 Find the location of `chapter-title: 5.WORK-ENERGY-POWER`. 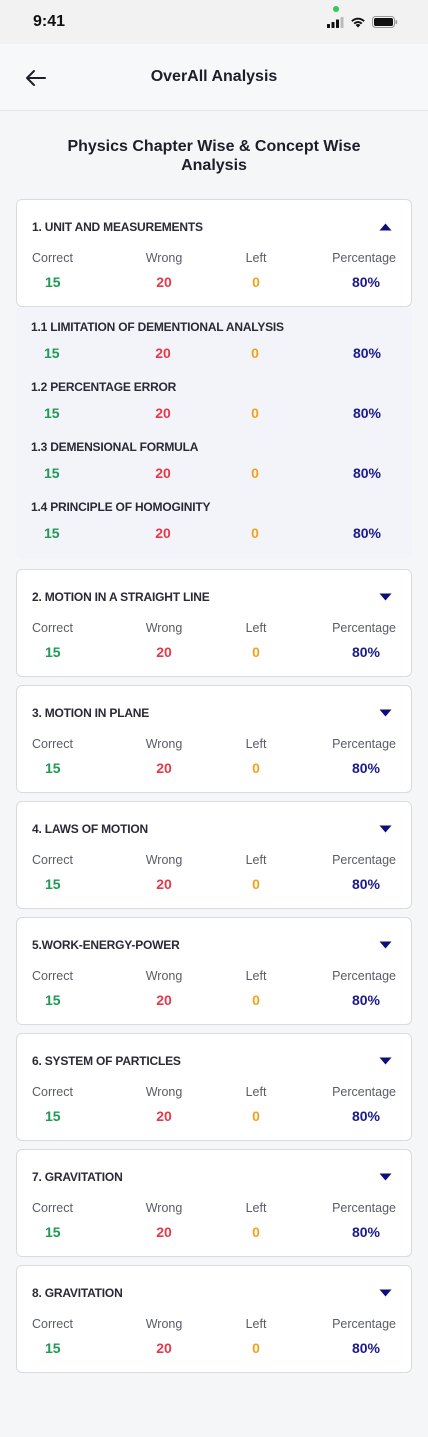

chapter-title: 5.WORK-ENERGY-POWER is located at coordinates (106, 945).